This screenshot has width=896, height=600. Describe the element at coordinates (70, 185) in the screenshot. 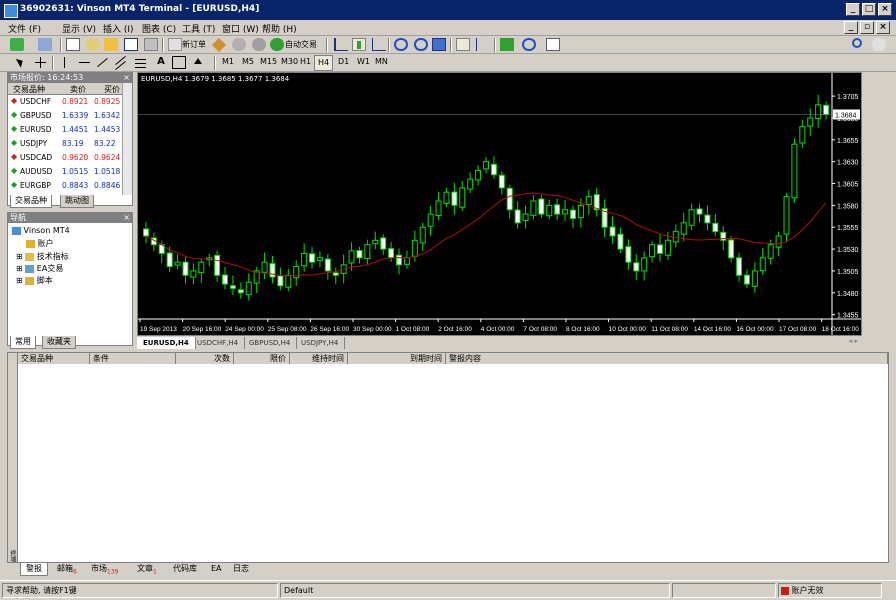

I see `market-row-eurgbp: ◆ EURGBP 0.8843 0.8846` at that location.